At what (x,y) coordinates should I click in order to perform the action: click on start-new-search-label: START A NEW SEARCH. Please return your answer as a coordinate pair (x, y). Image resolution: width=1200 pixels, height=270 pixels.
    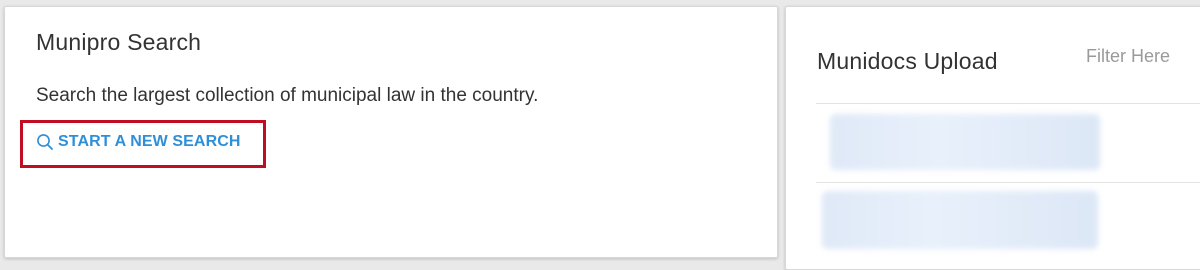
    Looking at the image, I should click on (149, 141).